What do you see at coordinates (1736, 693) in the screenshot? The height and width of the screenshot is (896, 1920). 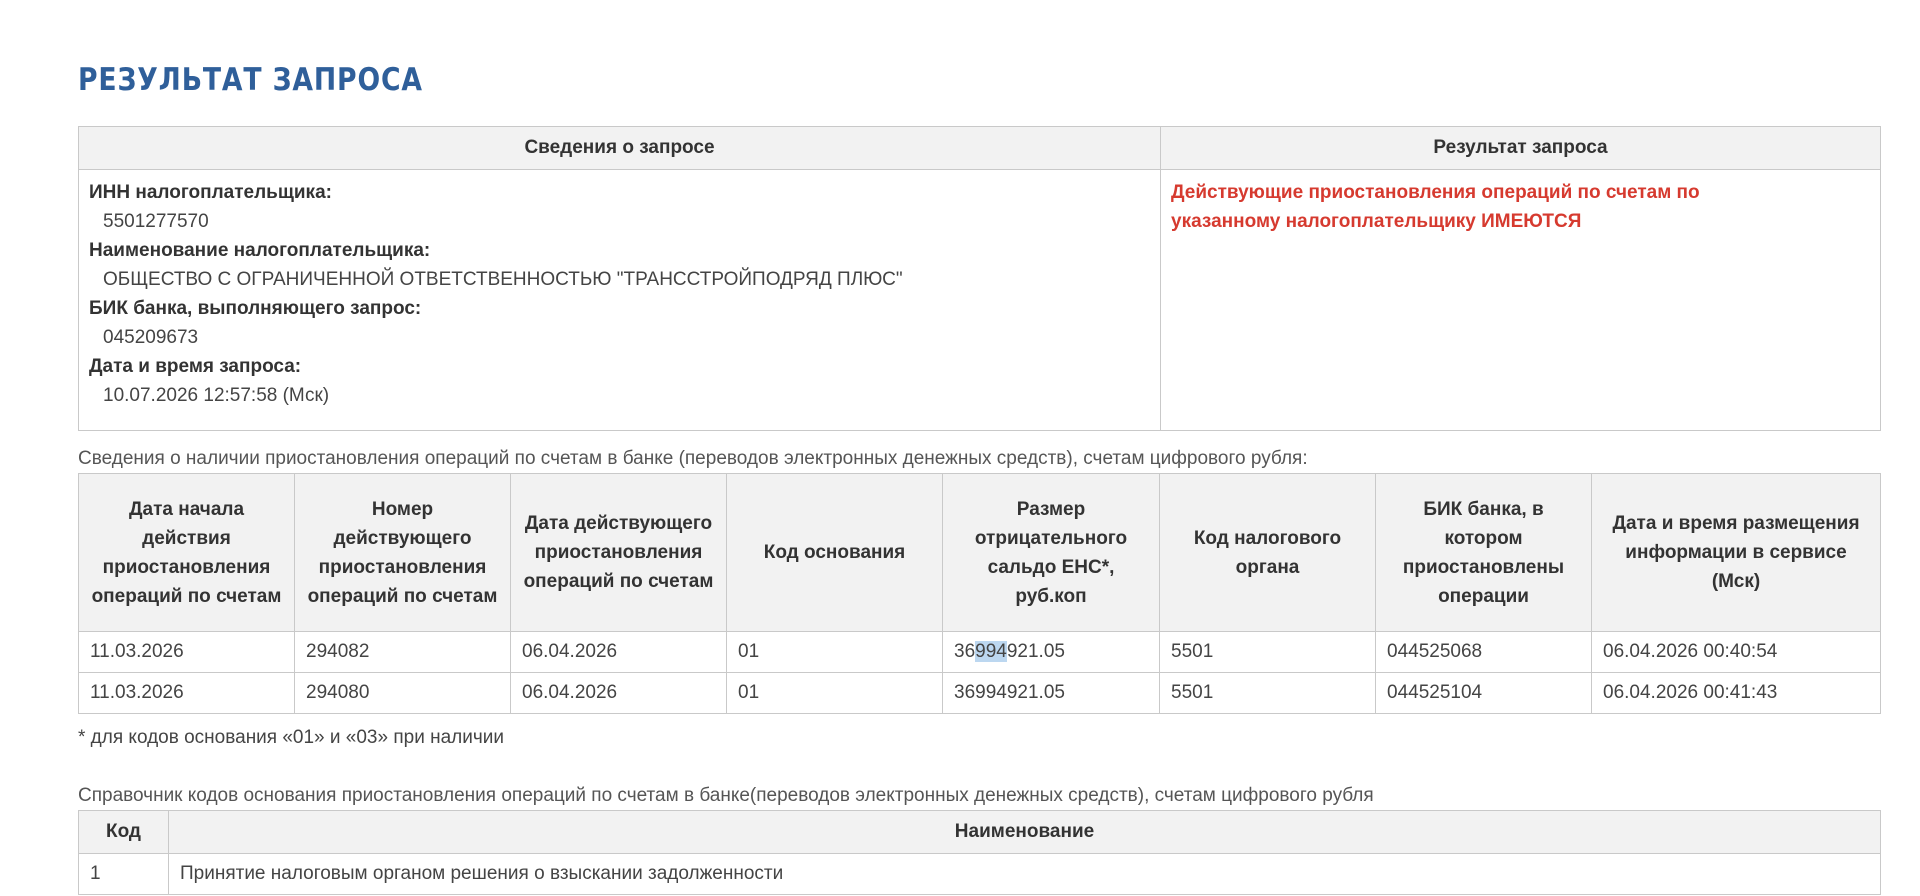 I see `table-cell: 06.04.2026 00:41:43` at bounding box center [1736, 693].